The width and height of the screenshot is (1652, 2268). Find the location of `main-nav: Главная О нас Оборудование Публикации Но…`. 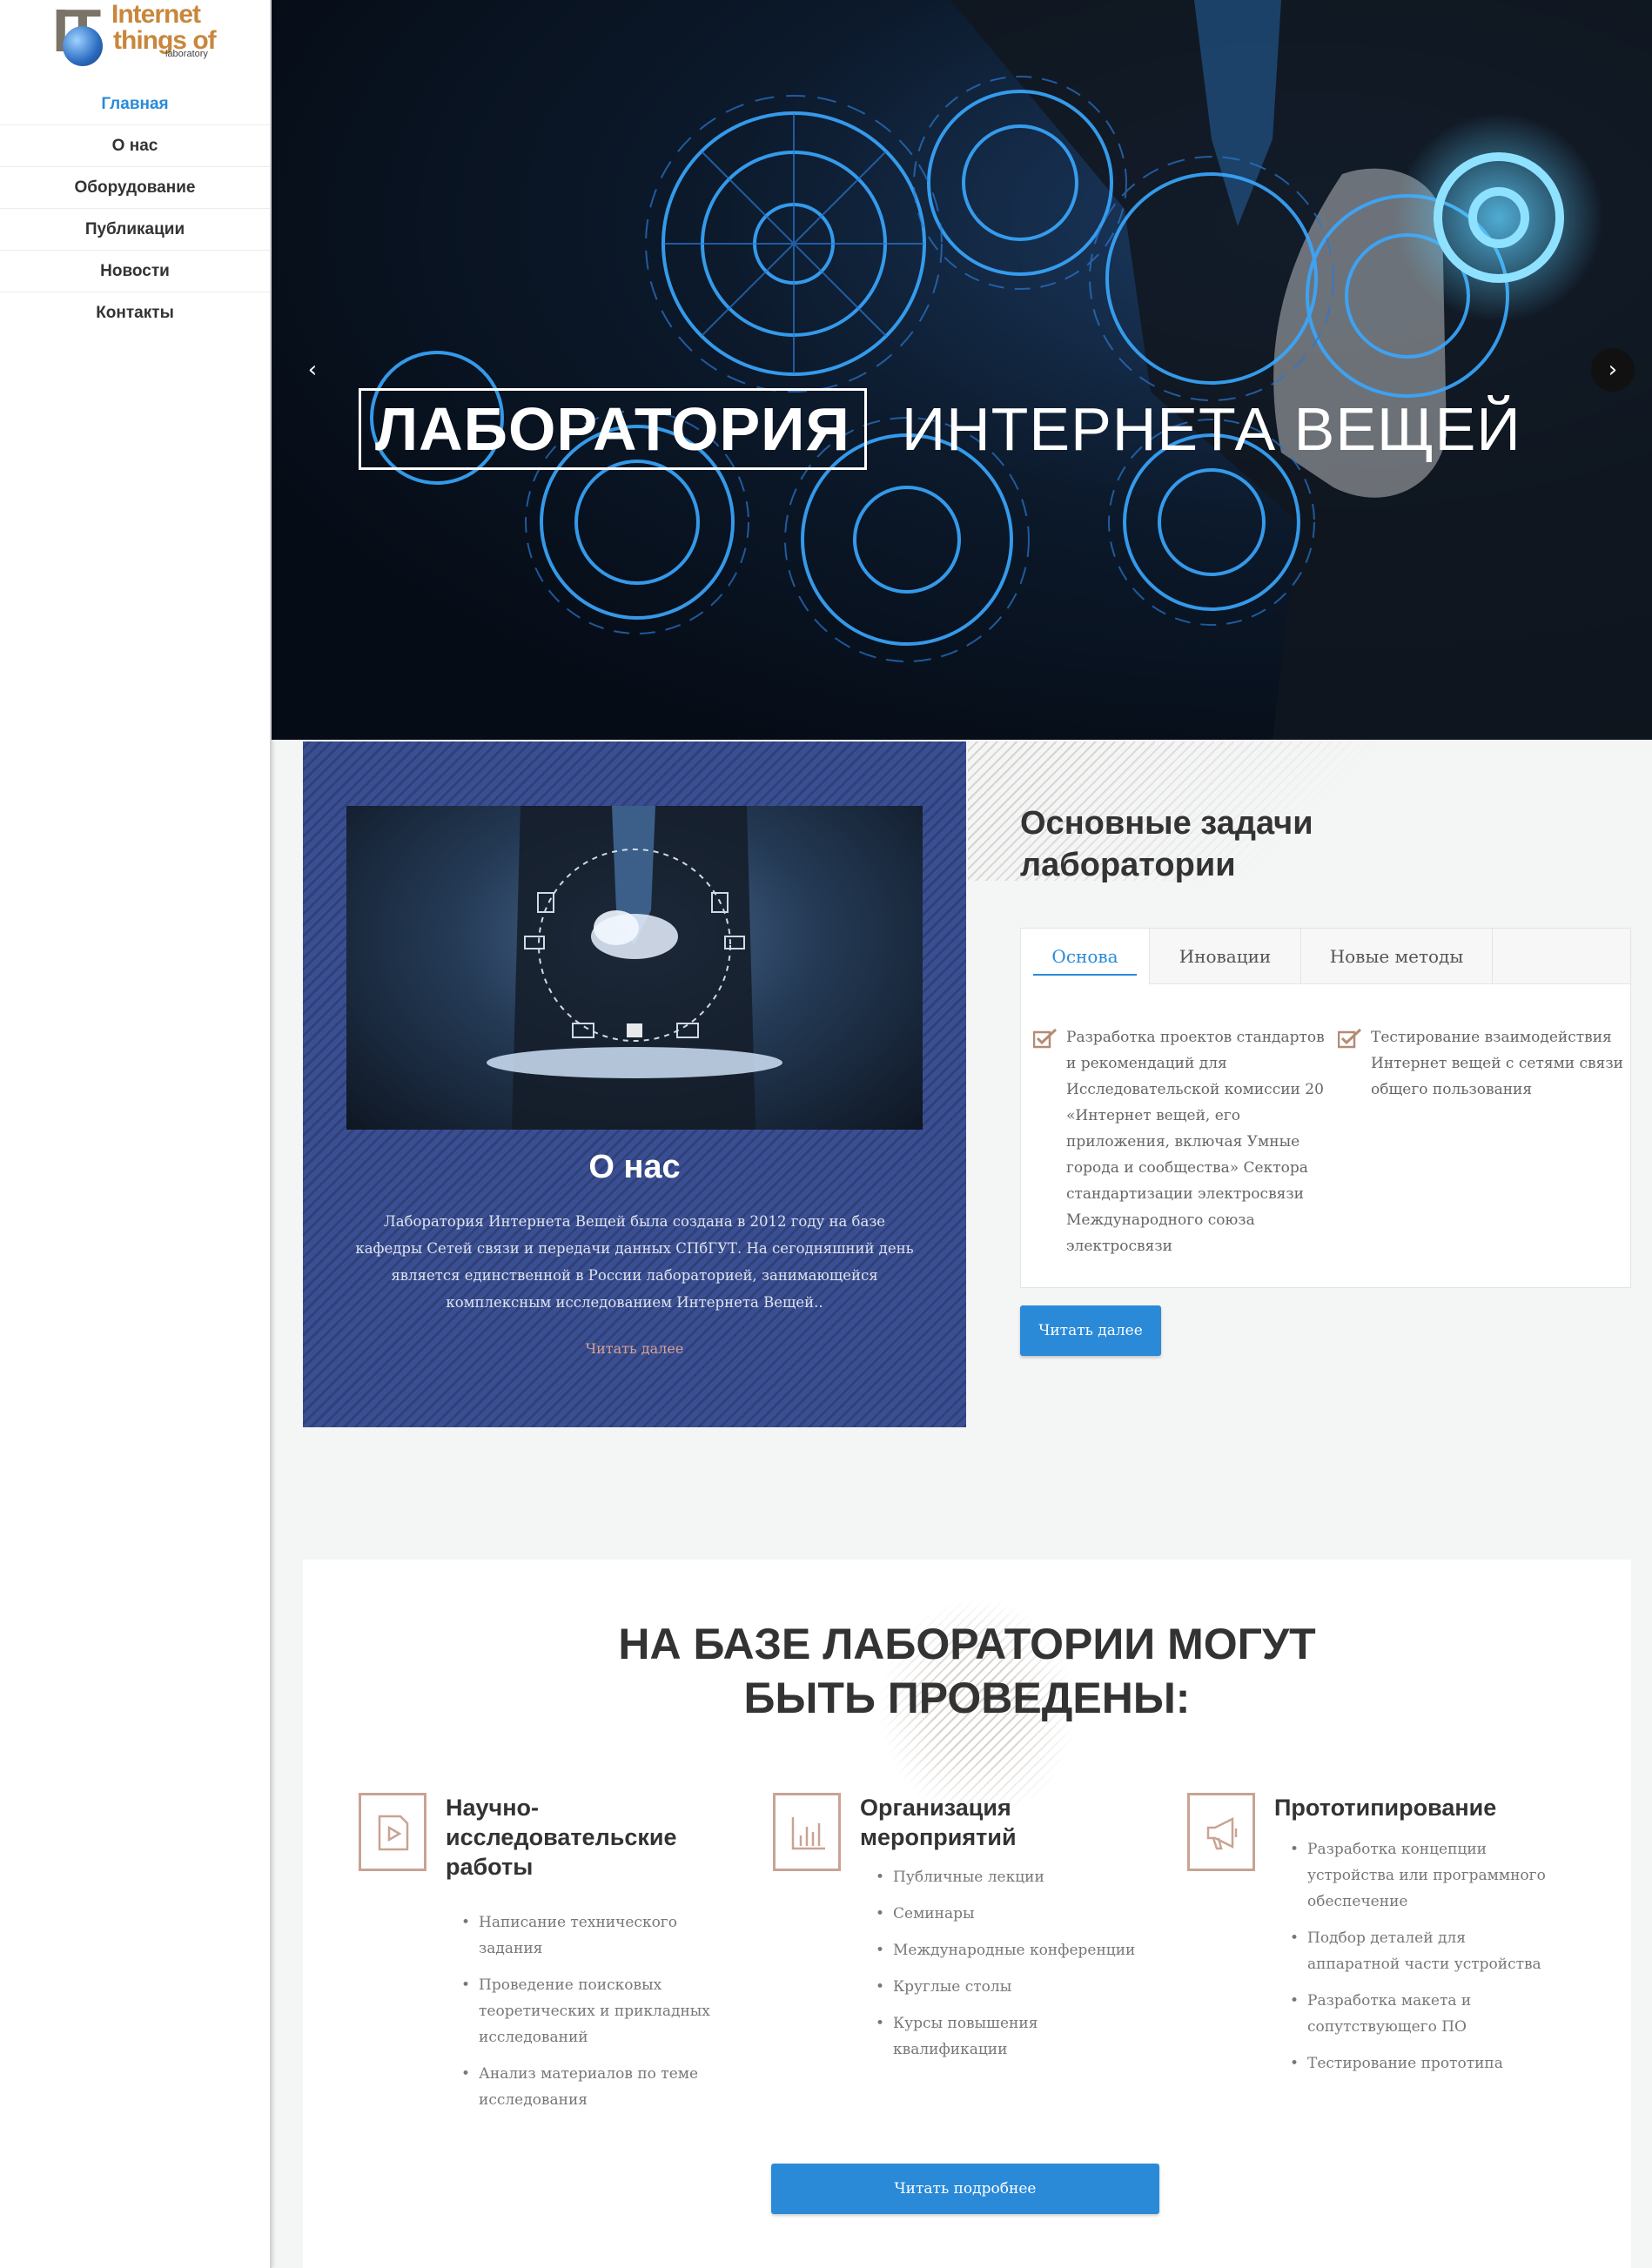

main-nav: Главная О нас Оборудование Публикации Но… is located at coordinates (135, 209).